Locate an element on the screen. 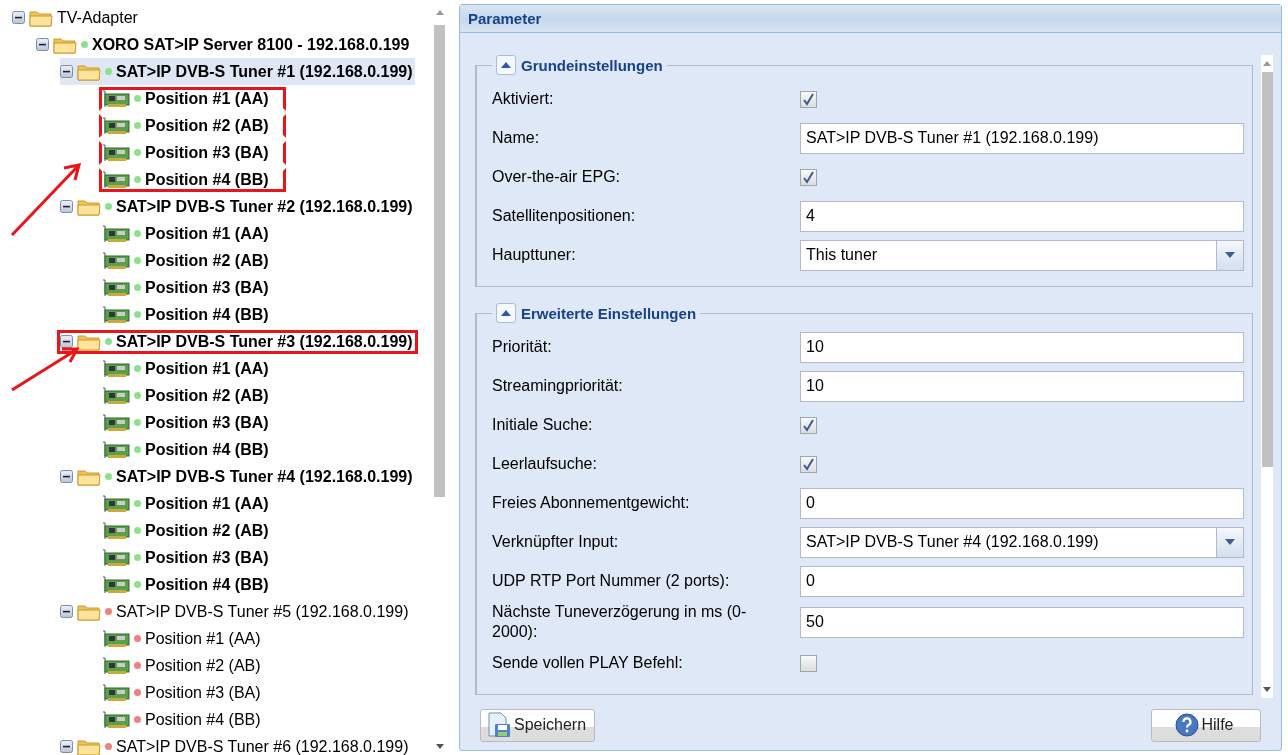 Image resolution: width=1288 pixels, height=755 pixels. text-field: 50 is located at coordinates (1022, 622).